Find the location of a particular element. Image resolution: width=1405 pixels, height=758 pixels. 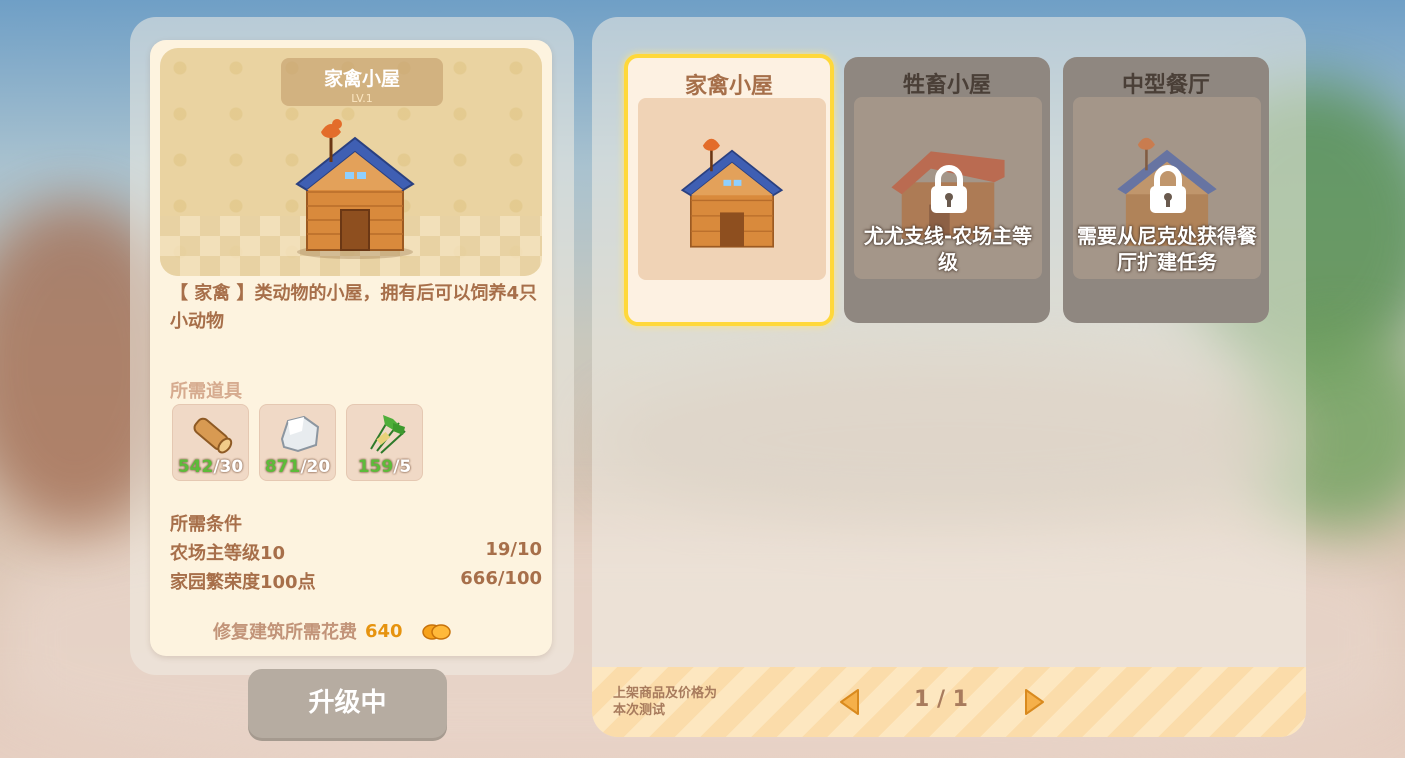

required-item-wood: 542/30 is located at coordinates (210, 442).